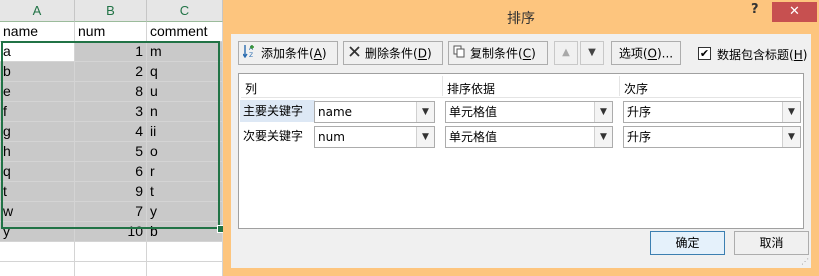 This screenshot has height=276, width=819. I want to click on primary-column-select: name ▼, so click(374, 112).